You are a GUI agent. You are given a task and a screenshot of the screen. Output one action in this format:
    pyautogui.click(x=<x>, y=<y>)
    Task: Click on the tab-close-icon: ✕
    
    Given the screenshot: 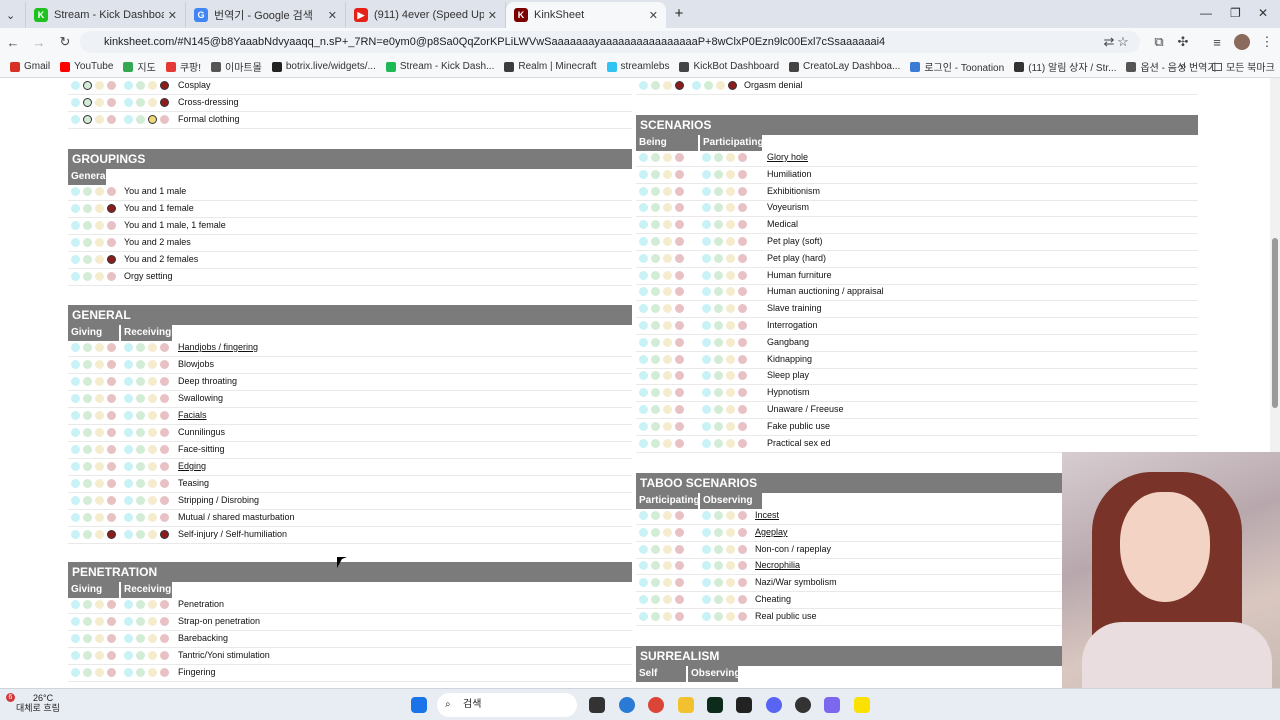 What is the action you would take?
    pyautogui.click(x=332, y=15)
    